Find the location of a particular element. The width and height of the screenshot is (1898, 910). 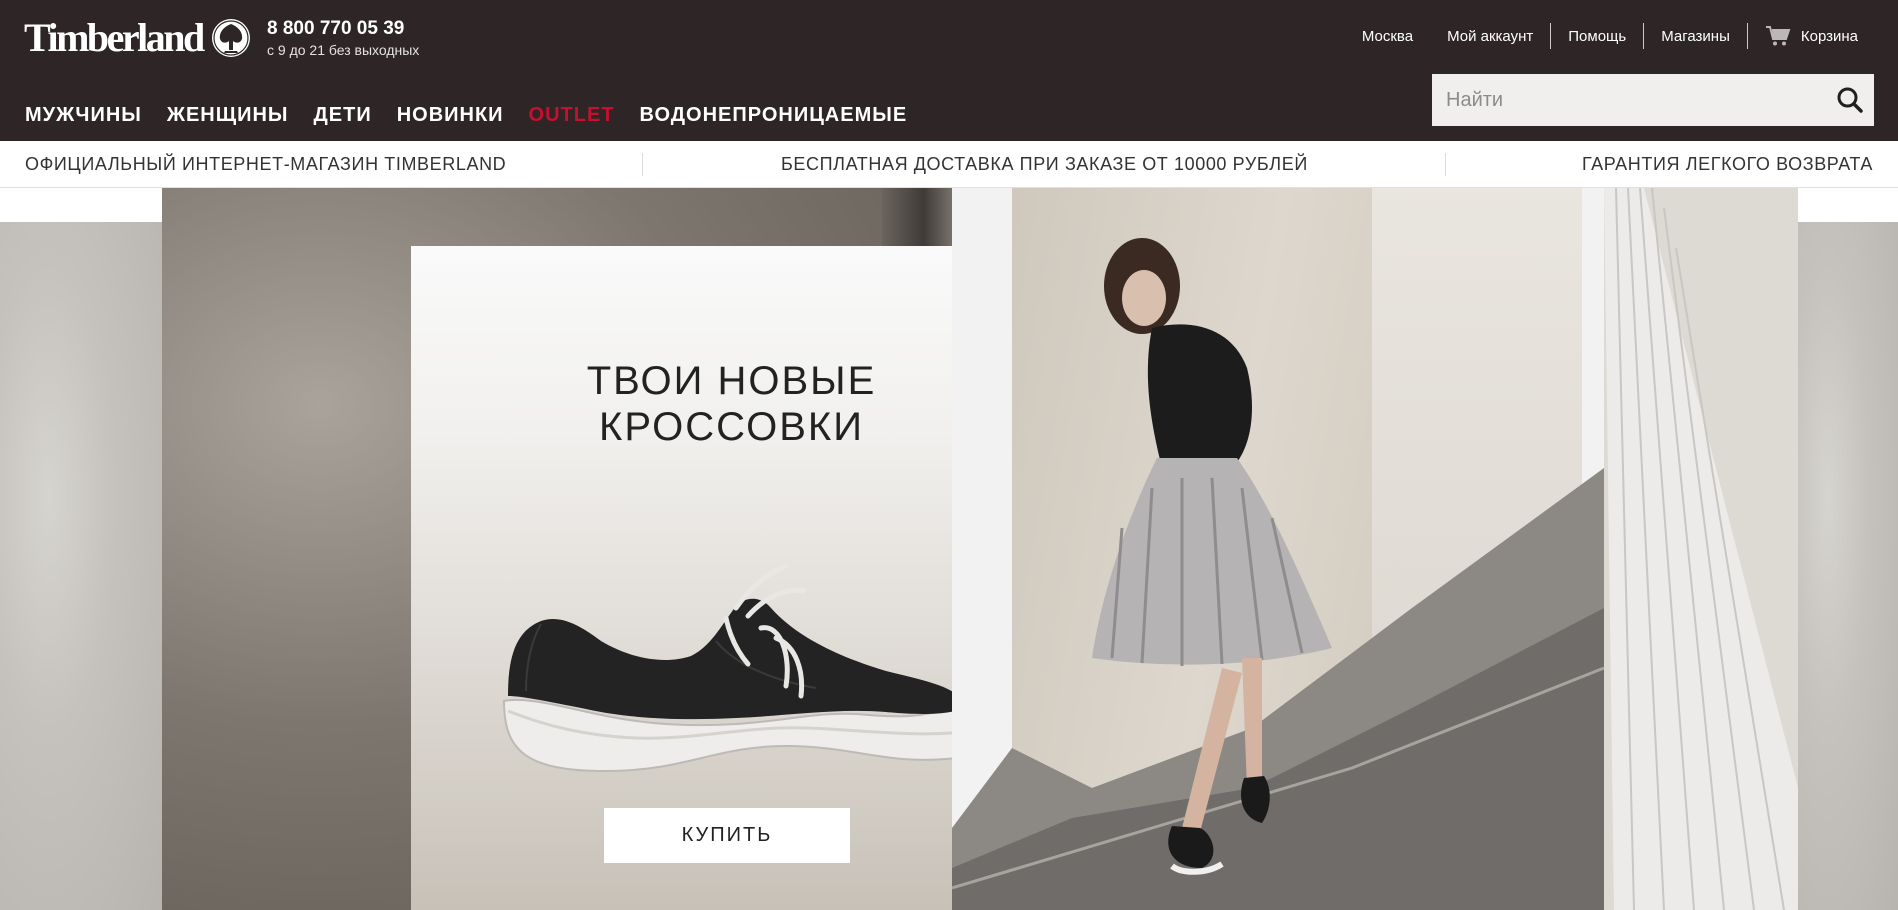

nav-item-men: МУЖЧИНЫ is located at coordinates (83, 115).